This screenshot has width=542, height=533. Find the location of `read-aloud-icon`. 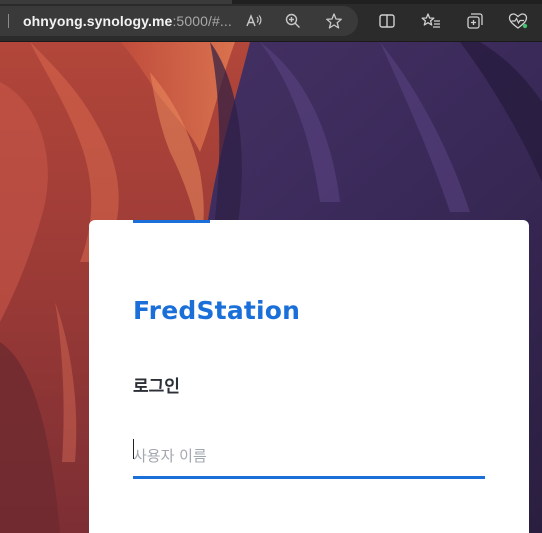

read-aloud-icon is located at coordinates (254, 21).